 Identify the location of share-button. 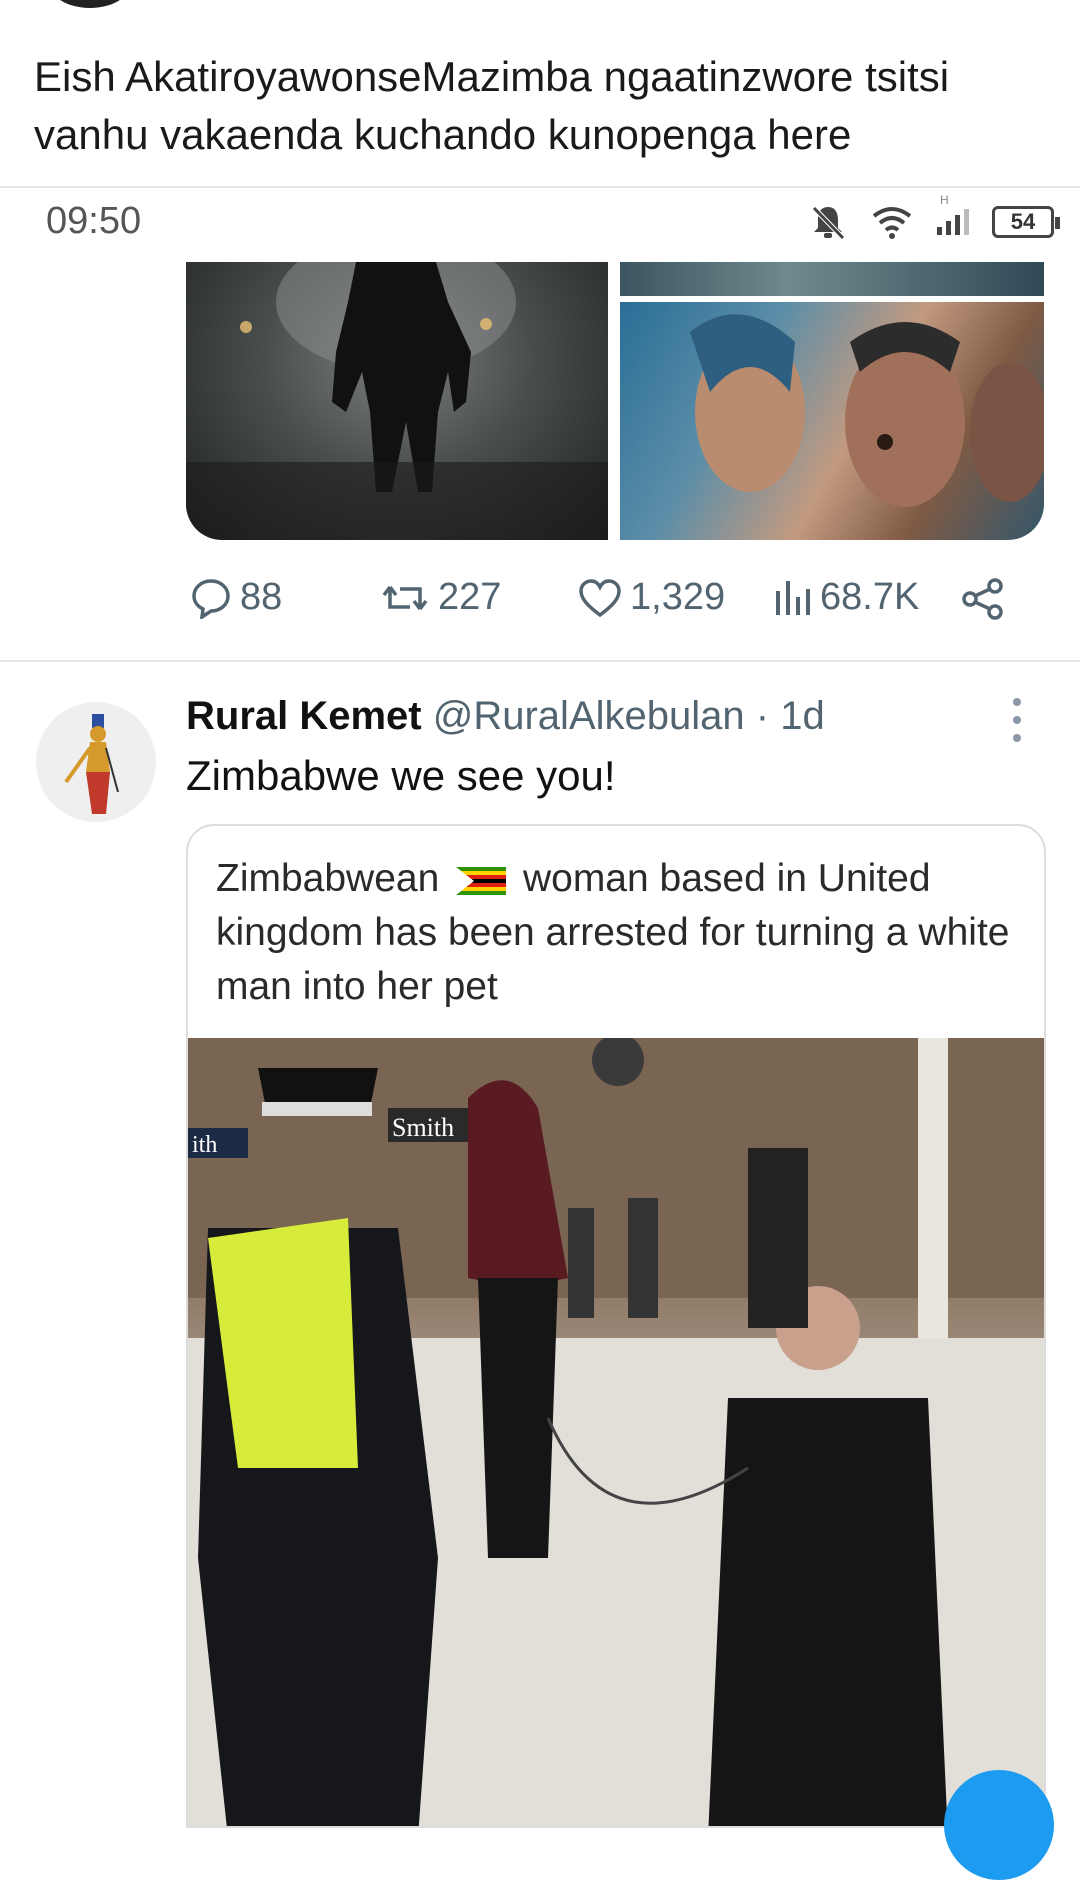
(983, 599).